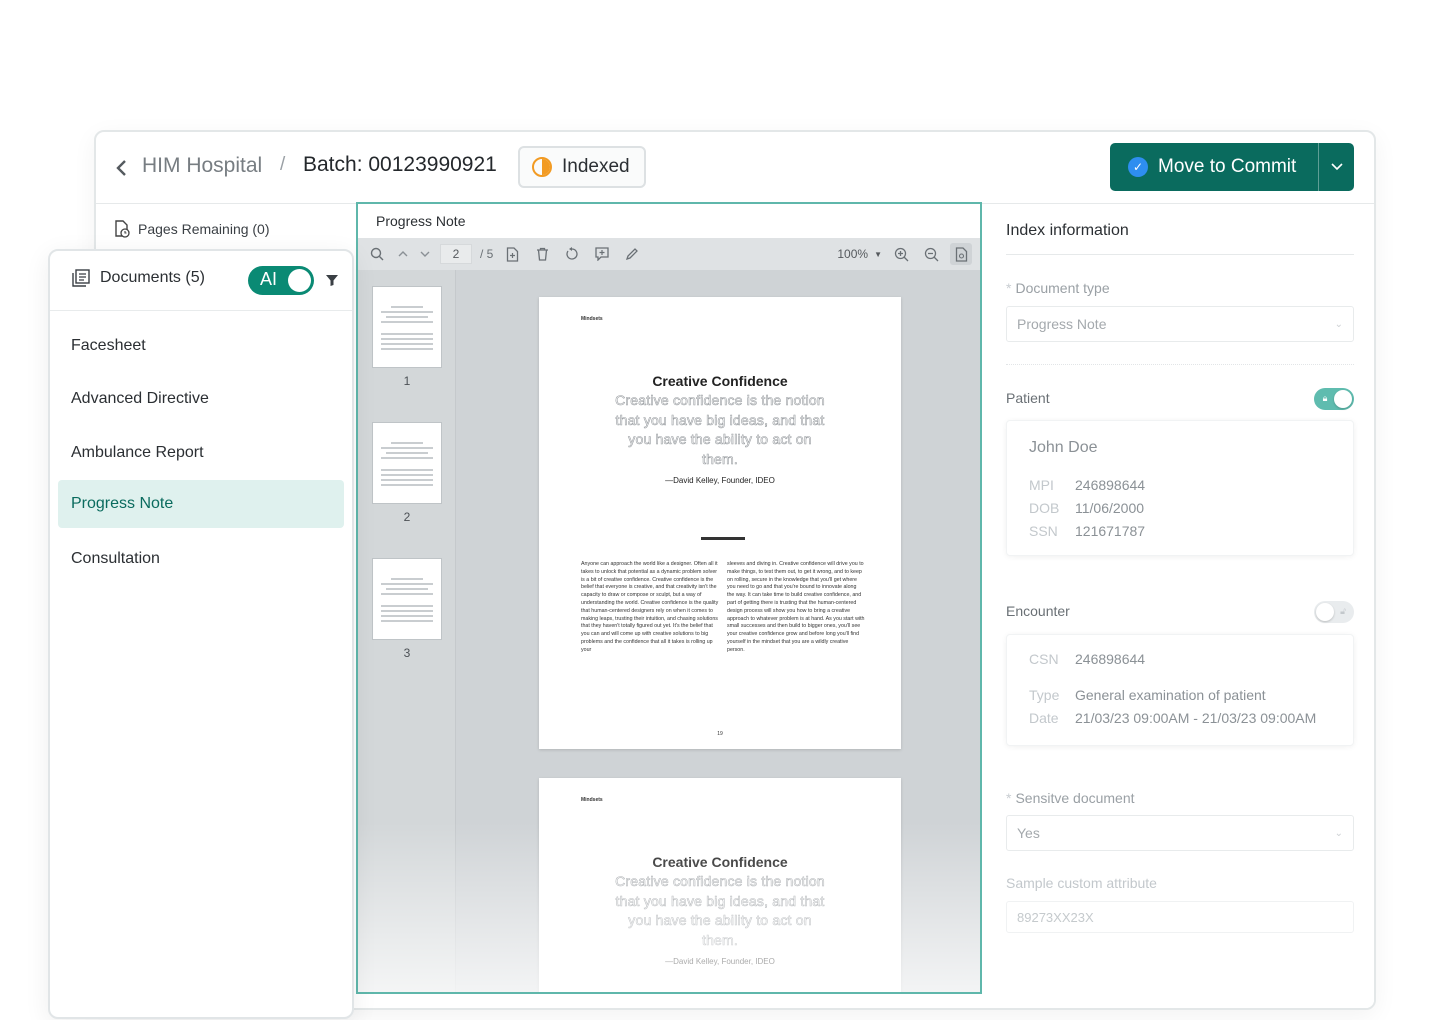 This screenshot has height=1020, width=1440. Describe the element at coordinates (403, 254) in the screenshot. I see `page-up-icon` at that location.